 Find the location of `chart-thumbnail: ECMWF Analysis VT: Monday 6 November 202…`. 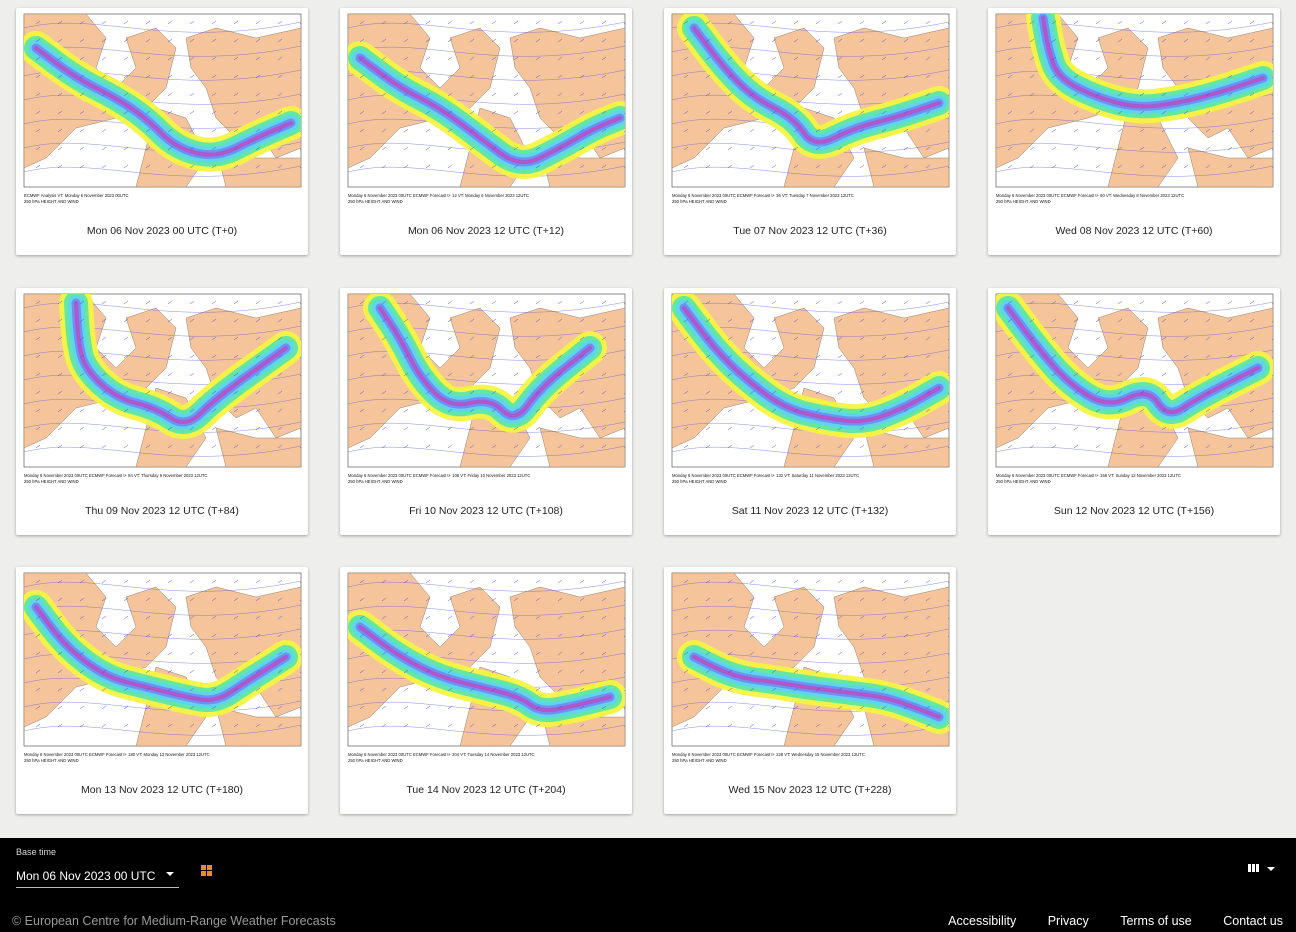

chart-thumbnail: ECMWF Analysis VT: Monday 6 November 202… is located at coordinates (162, 108).